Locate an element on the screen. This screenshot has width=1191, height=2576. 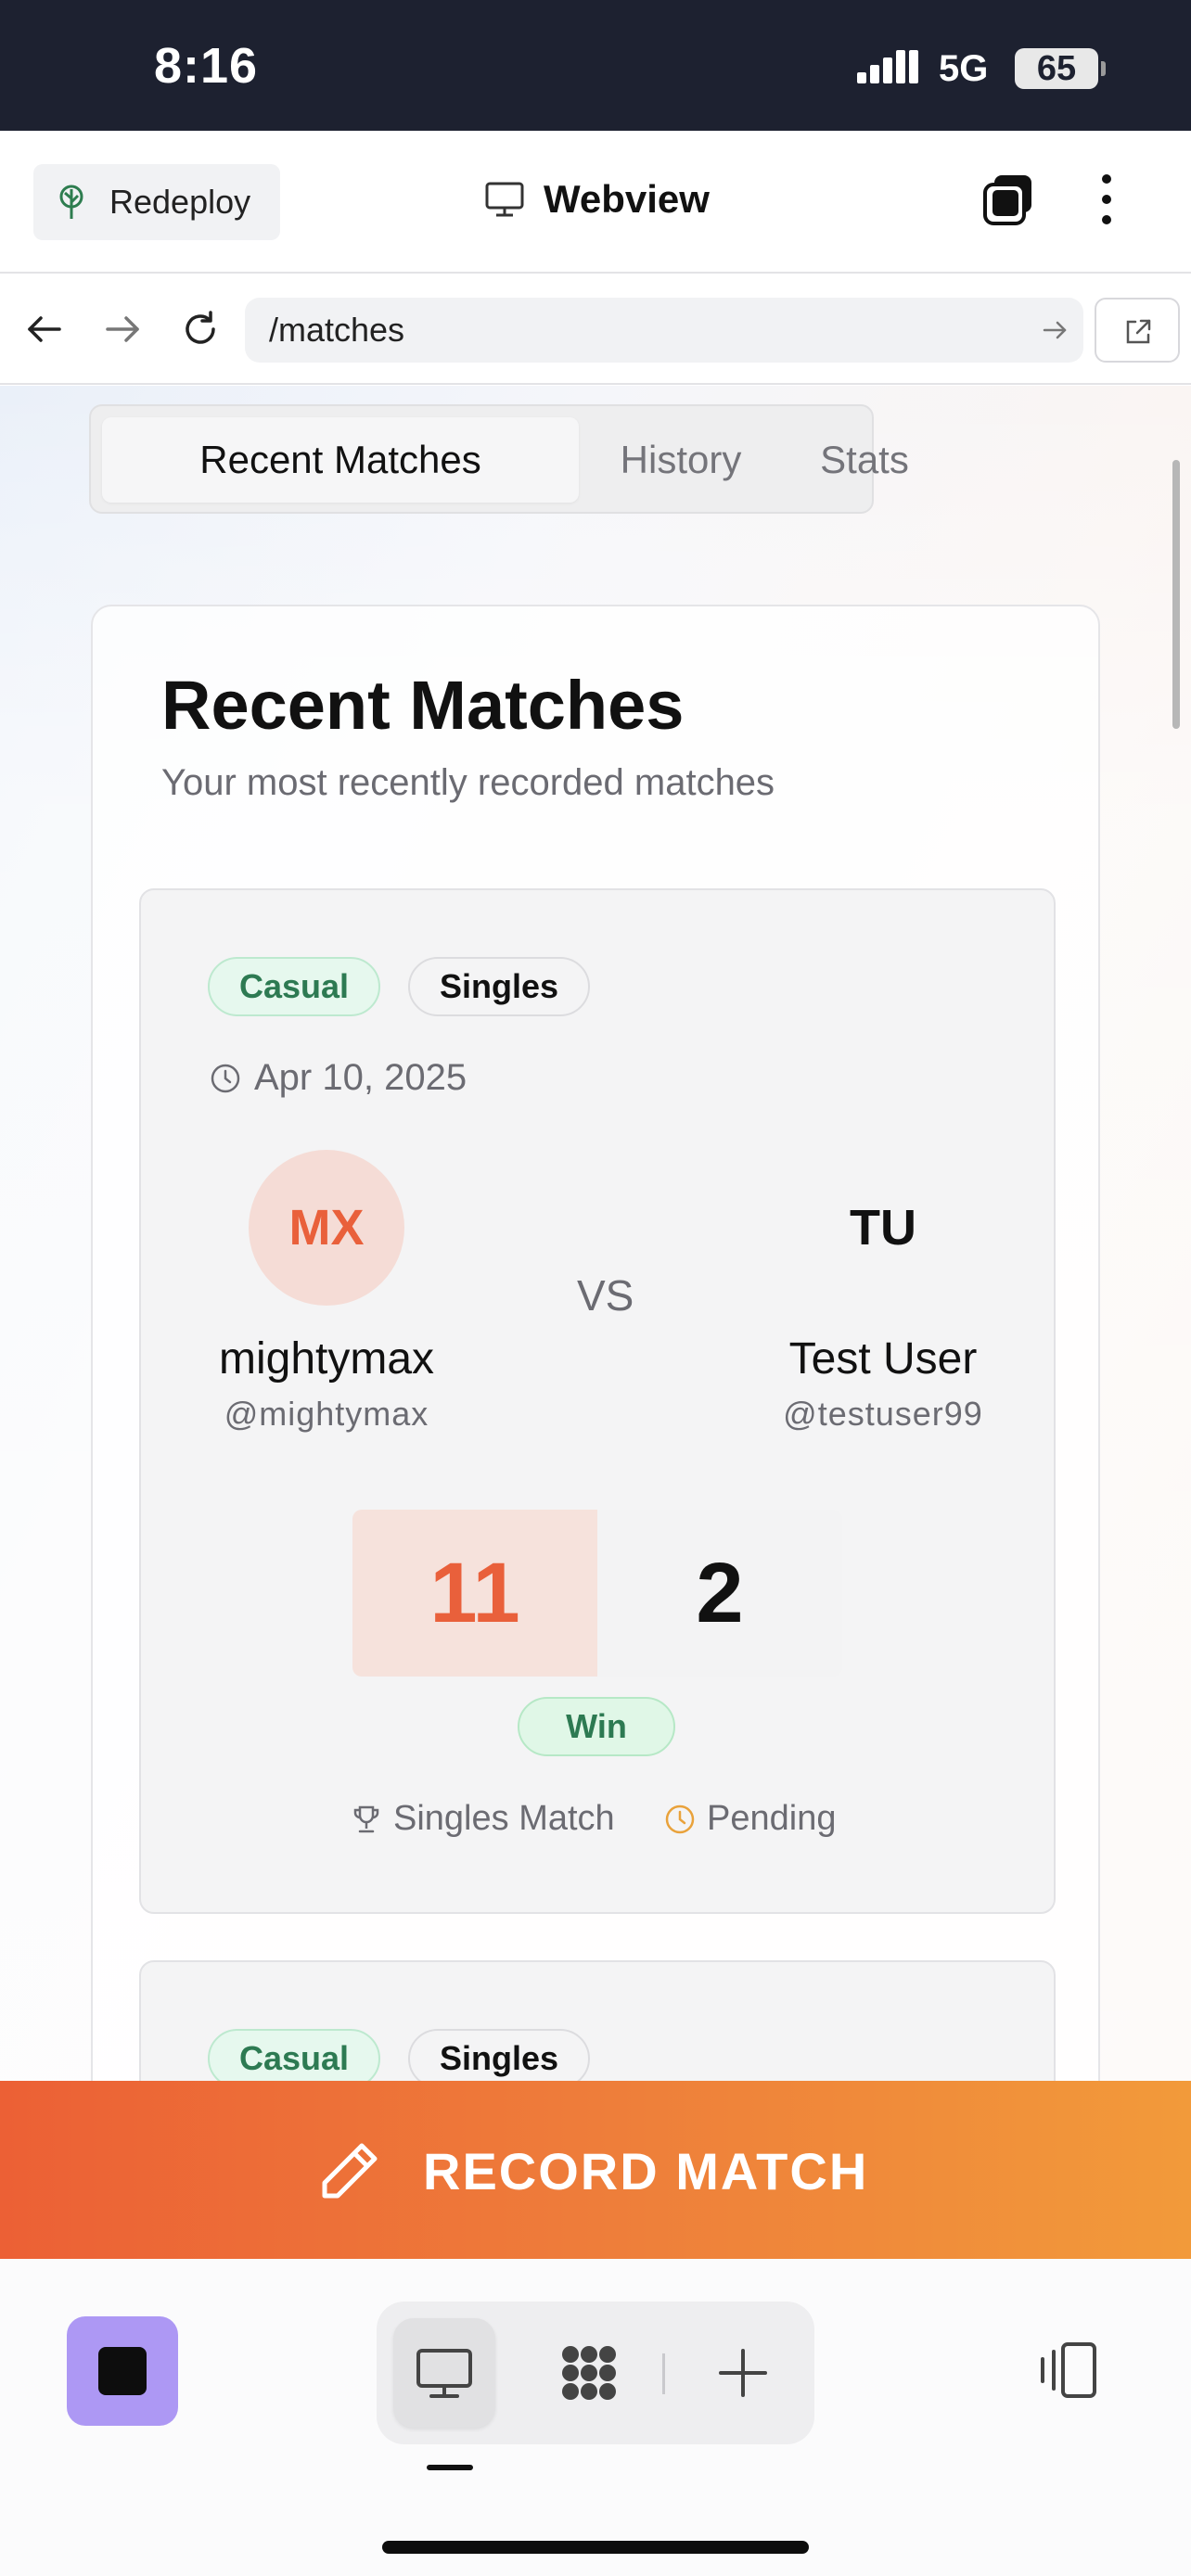
arrow-left-icon is located at coordinates (44, 329).